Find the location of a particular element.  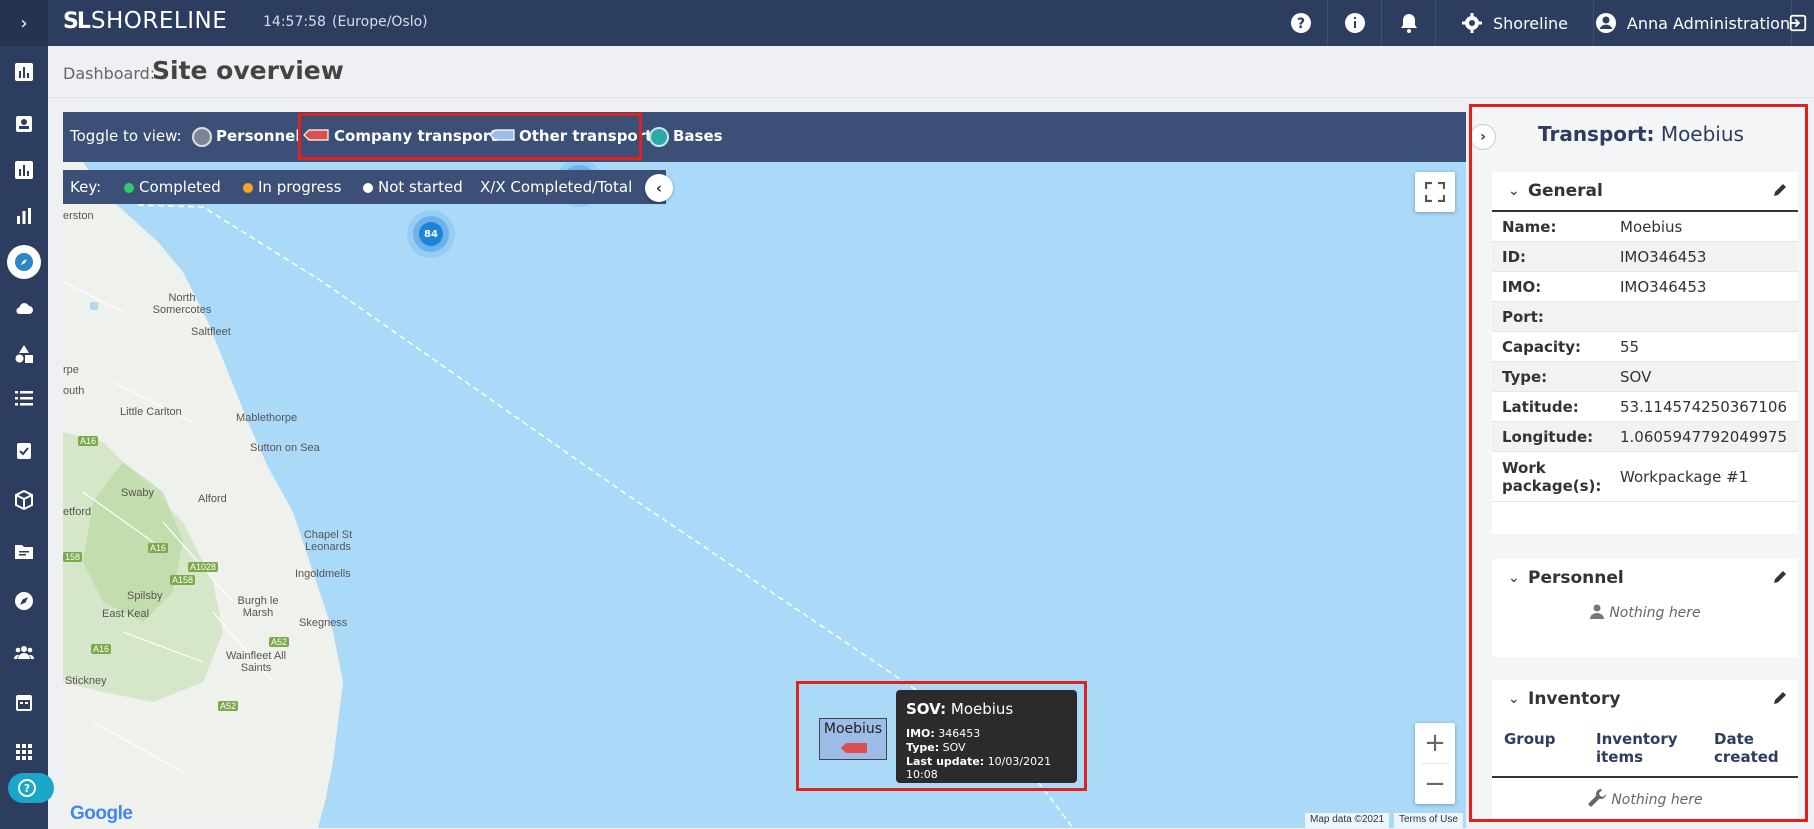

column-header-date-created: Date created is located at coordinates (1749, 753).